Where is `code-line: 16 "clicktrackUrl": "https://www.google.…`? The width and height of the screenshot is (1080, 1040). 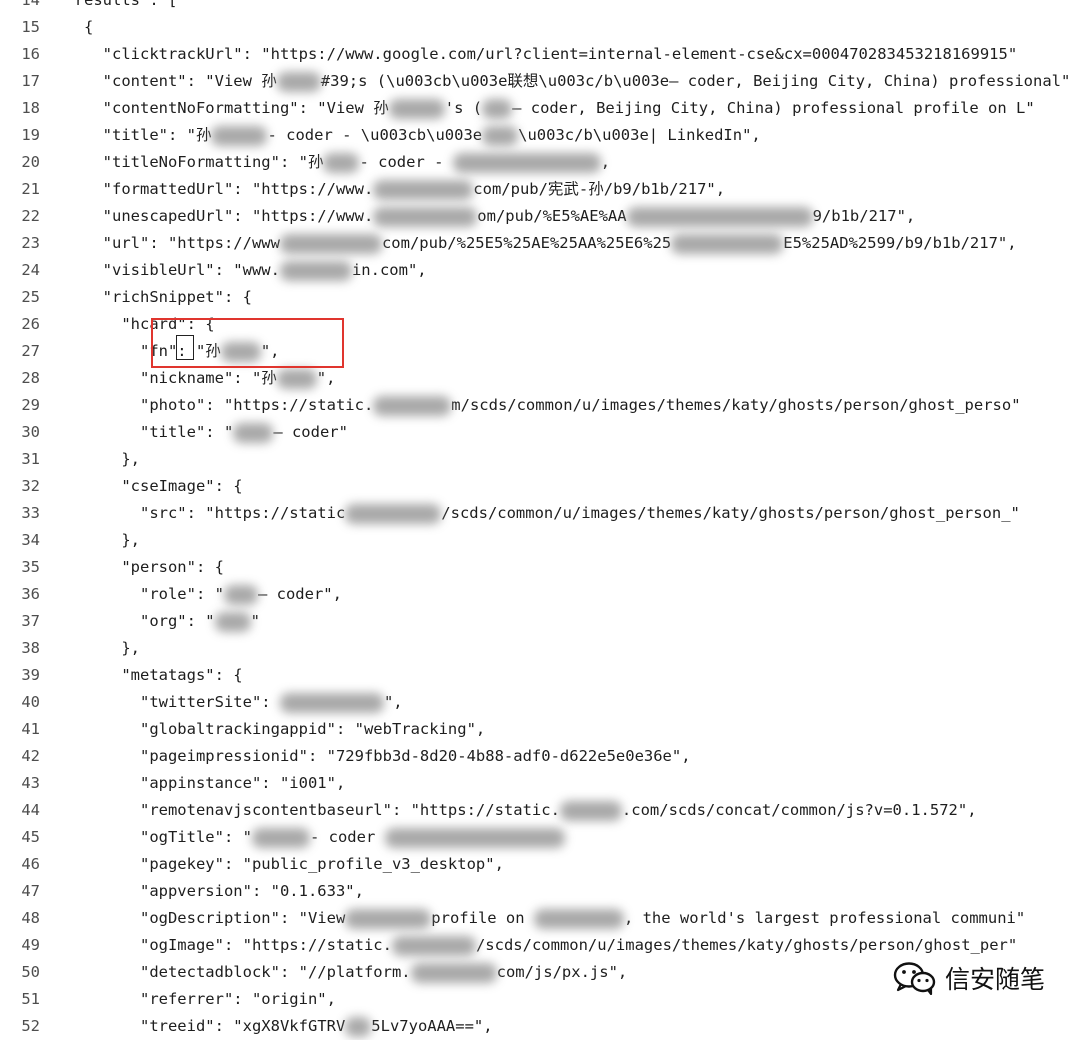
code-line: 16 "clicktrackUrl": "https://www.google.… is located at coordinates (540, 54).